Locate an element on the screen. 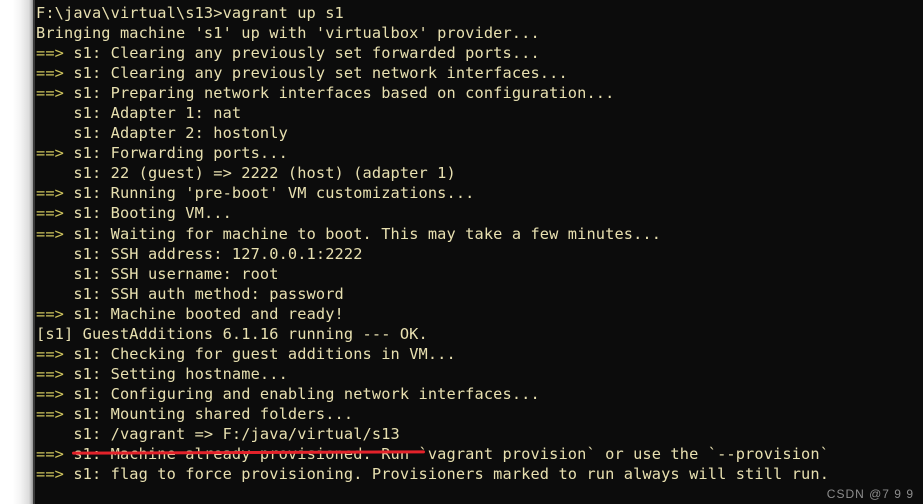 The height and width of the screenshot is (504, 923). console-line: s1: SSH auth method: password is located at coordinates (479, 294).